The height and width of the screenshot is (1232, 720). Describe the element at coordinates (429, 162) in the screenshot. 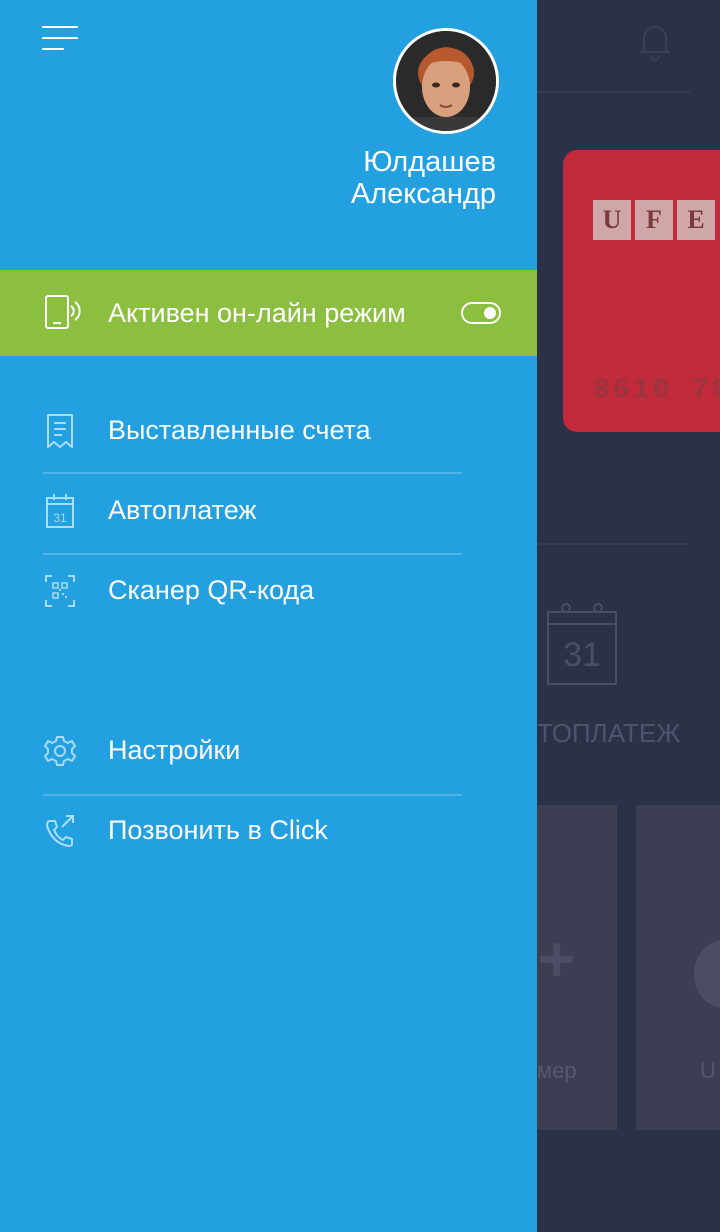

I see `user-last-name: Юлдашев` at that location.